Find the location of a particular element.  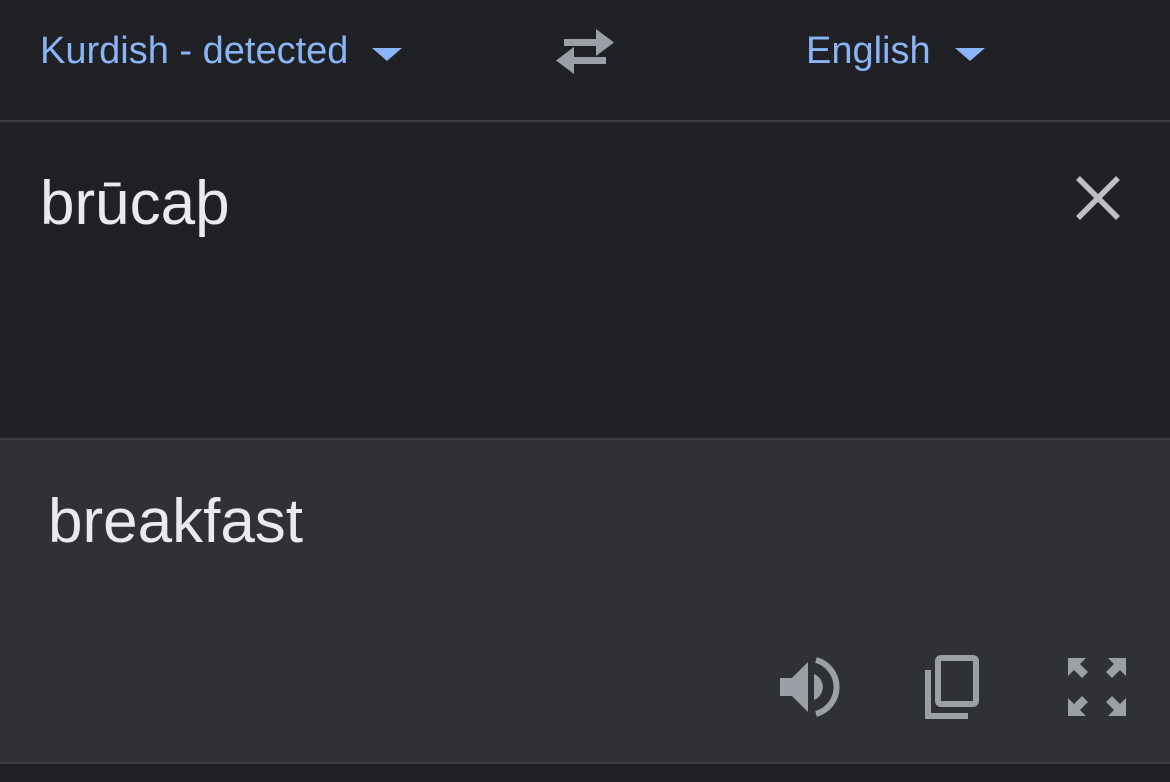

copy-button is located at coordinates (951, 687).